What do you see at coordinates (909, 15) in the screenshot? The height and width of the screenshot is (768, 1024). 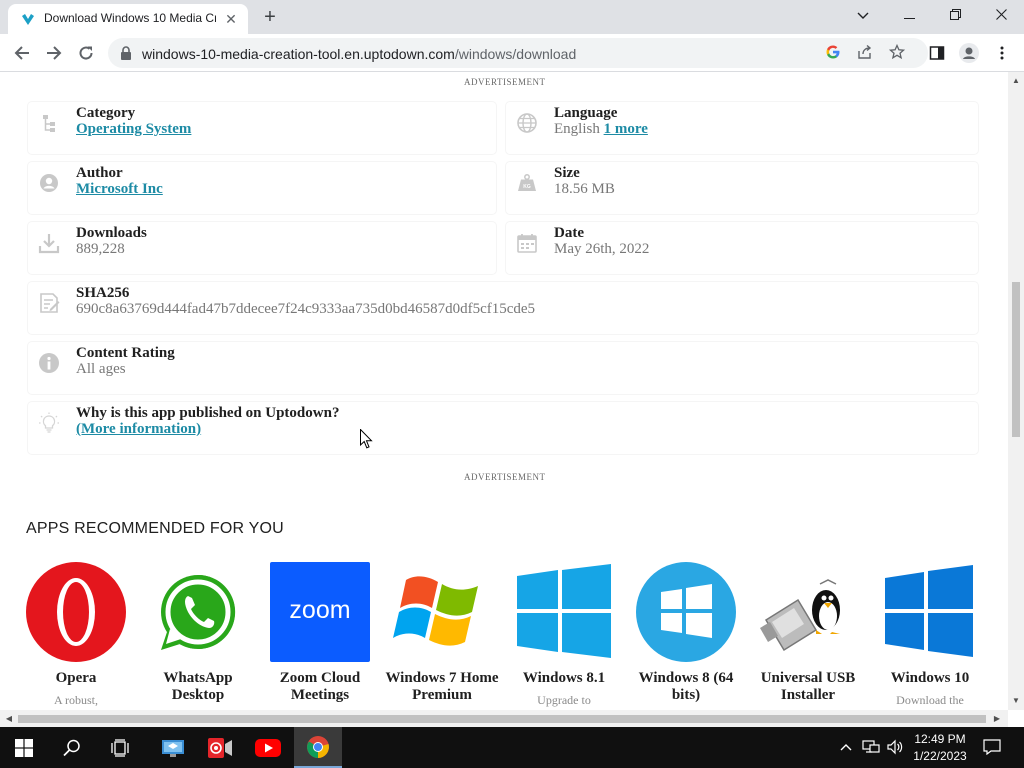 I see `minimize-window-button` at bounding box center [909, 15].